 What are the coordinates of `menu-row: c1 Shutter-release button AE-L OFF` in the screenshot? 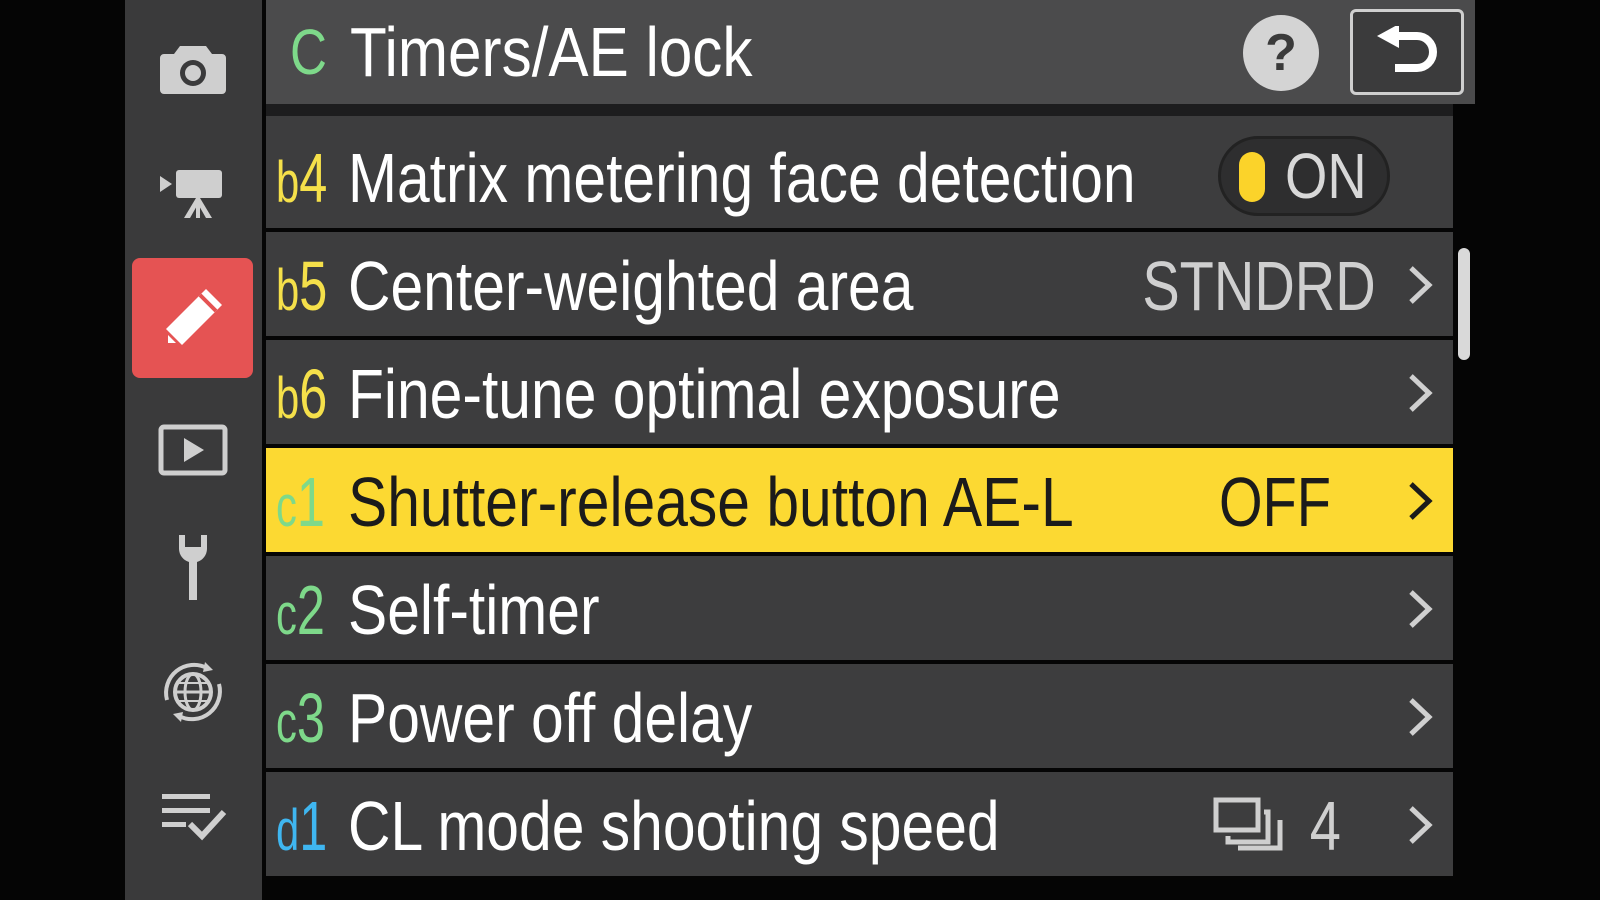 It's located at (859, 500).